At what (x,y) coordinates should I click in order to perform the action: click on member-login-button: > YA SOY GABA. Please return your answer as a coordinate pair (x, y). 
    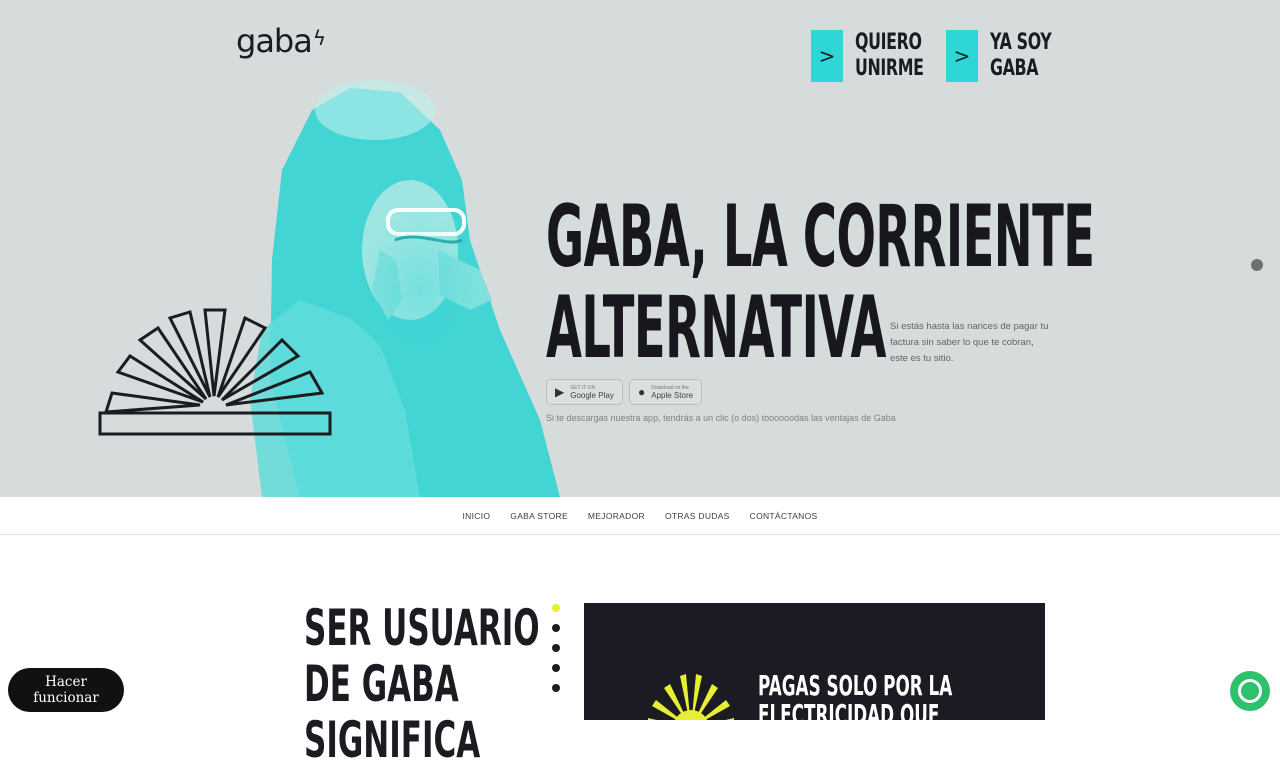
    Looking at the image, I should click on (1010, 56).